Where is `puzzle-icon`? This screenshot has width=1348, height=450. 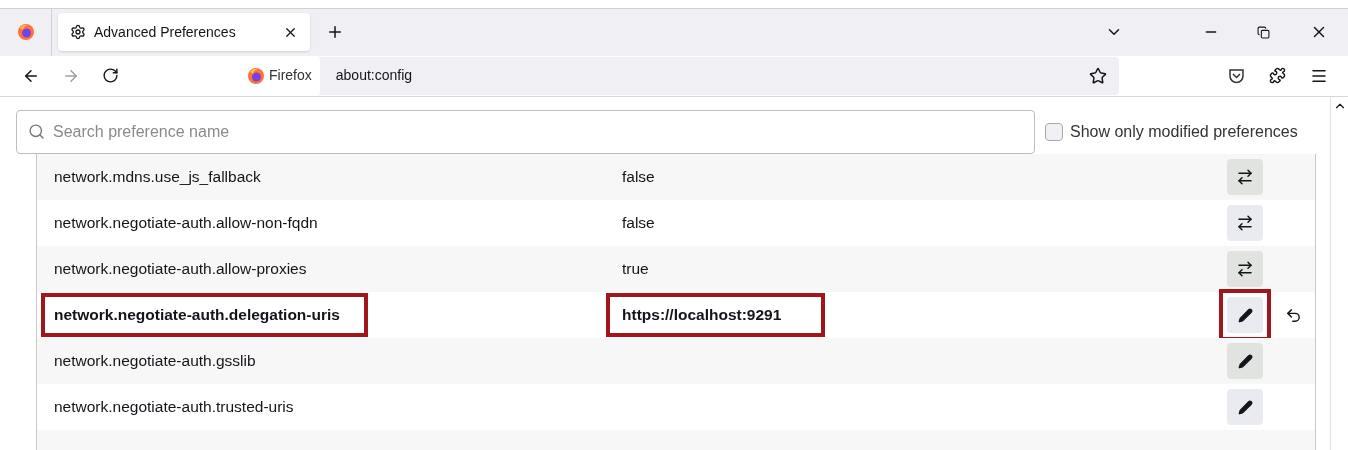 puzzle-icon is located at coordinates (1277, 76).